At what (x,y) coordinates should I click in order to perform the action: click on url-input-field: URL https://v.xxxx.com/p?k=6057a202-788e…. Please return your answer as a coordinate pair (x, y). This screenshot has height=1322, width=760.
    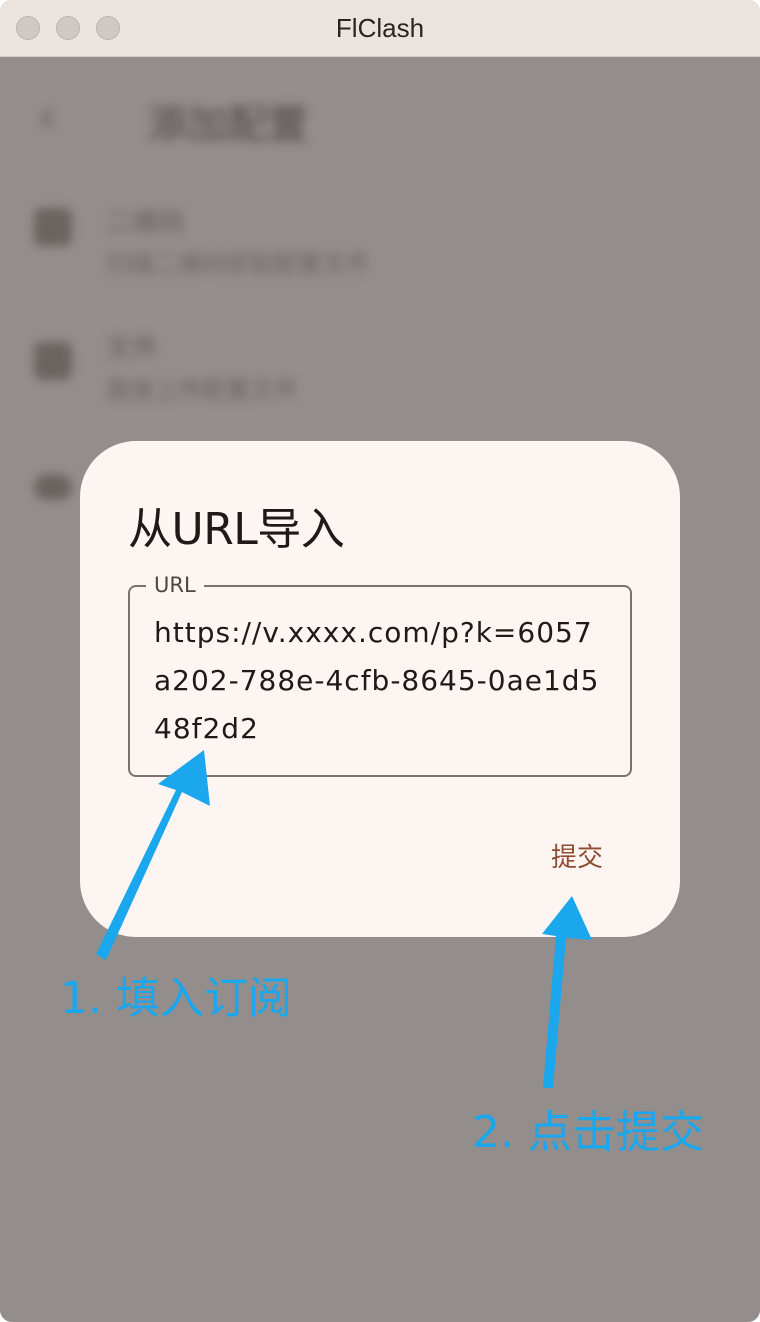
    Looking at the image, I should click on (380, 673).